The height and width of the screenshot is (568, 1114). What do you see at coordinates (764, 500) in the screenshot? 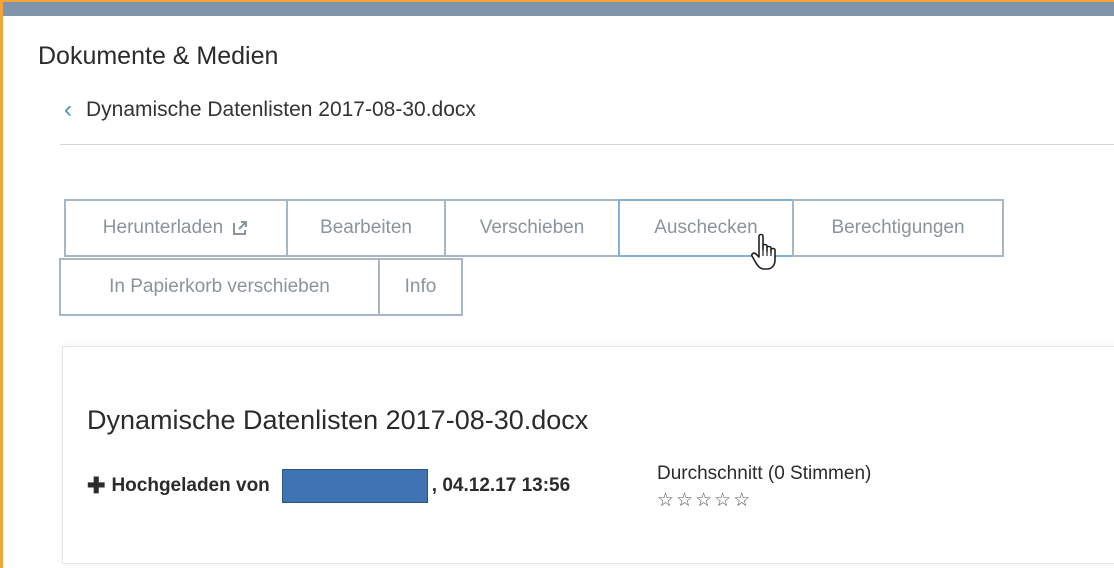
I see `rating-stars: ☆☆☆☆☆` at bounding box center [764, 500].